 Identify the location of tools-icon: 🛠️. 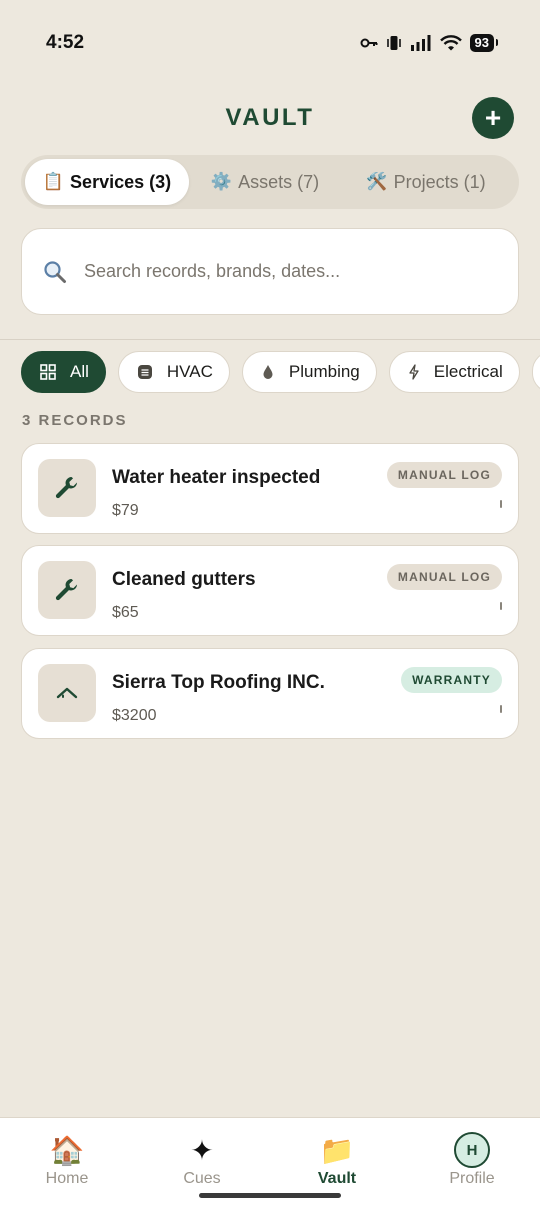
(377, 181).